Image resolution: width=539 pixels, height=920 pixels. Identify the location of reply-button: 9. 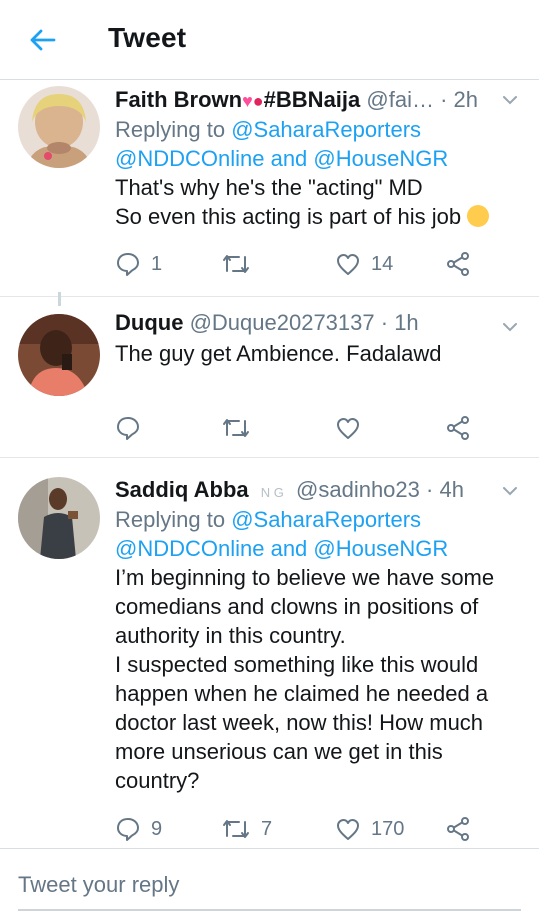
(138, 829).